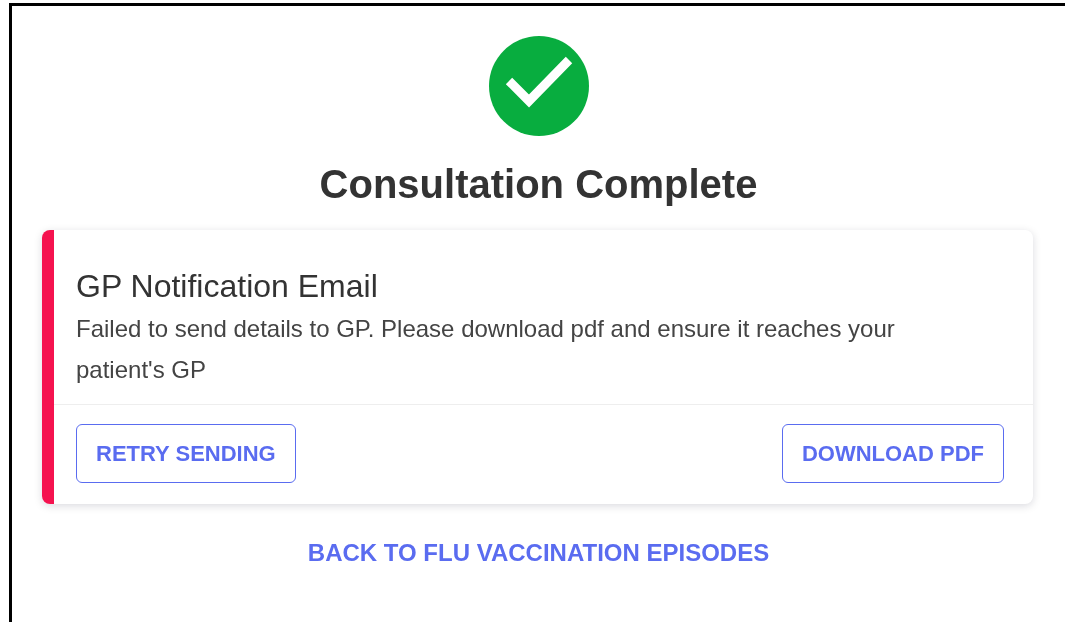 The image size is (1065, 622). What do you see at coordinates (227, 286) in the screenshot?
I see `card-title: GP Notification Email` at bounding box center [227, 286].